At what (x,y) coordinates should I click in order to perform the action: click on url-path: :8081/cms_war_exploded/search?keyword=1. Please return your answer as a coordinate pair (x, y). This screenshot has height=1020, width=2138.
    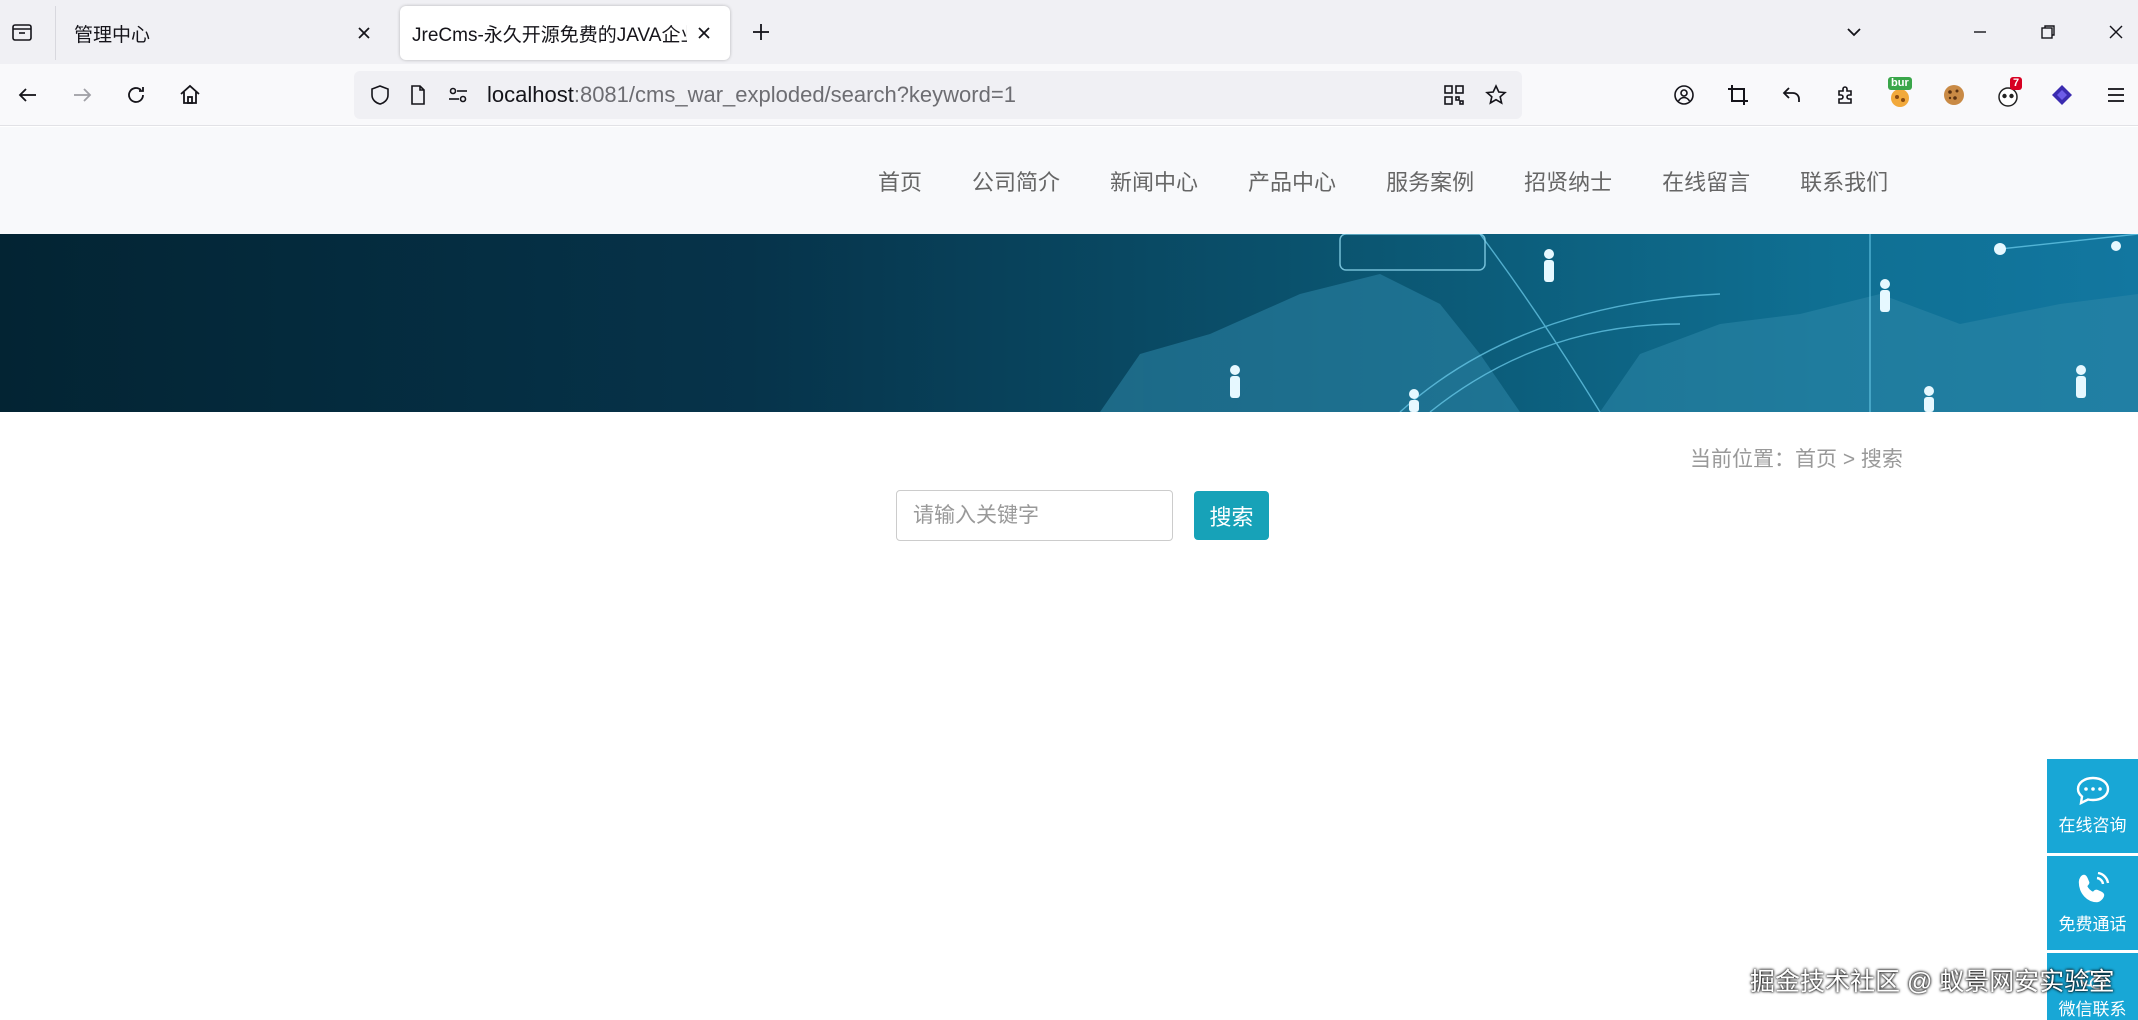
    Looking at the image, I should click on (794, 94).